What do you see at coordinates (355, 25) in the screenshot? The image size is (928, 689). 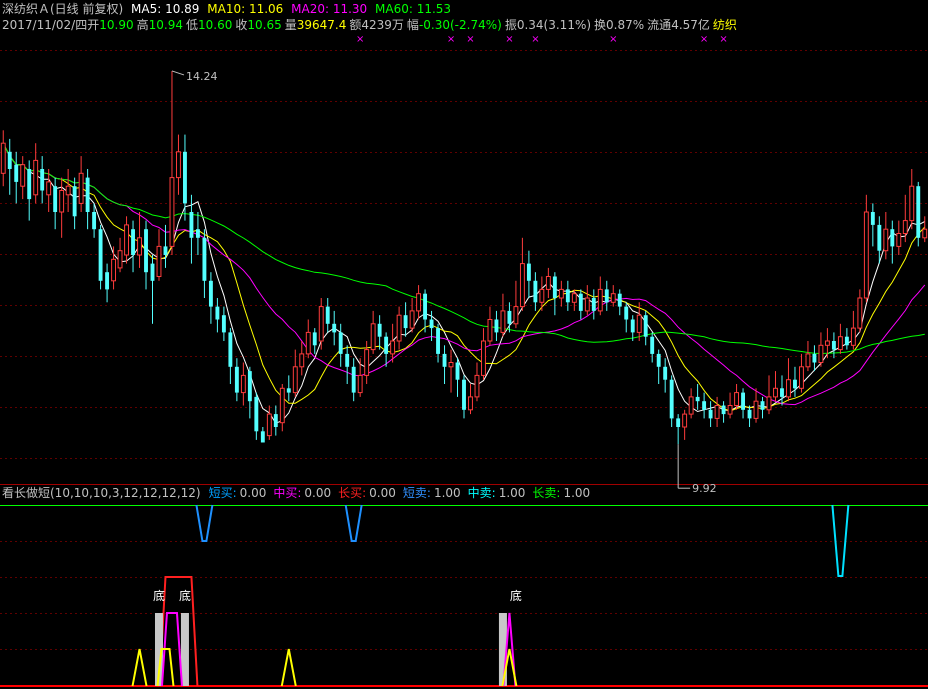 I see `quote-label: 额` at bounding box center [355, 25].